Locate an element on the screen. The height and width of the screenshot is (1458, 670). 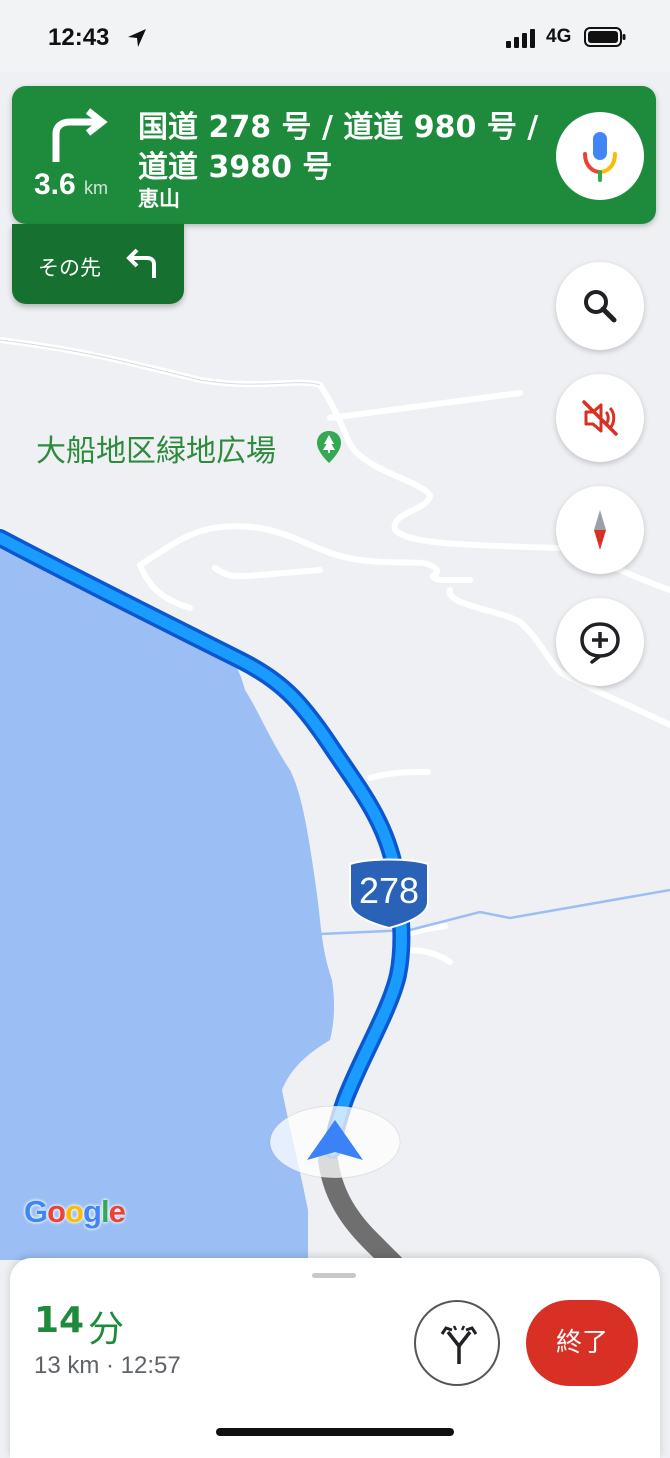
turn-left-icon is located at coordinates (141, 263).